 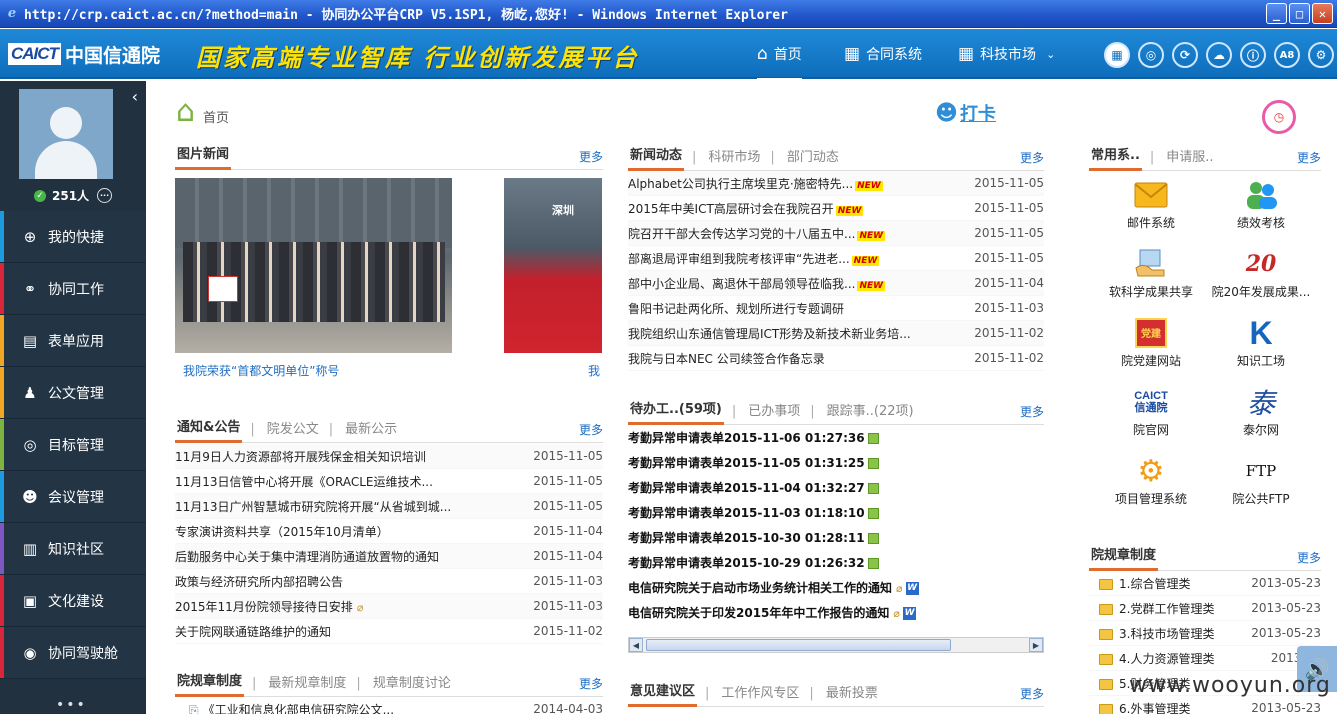 I want to click on list-item: 部离退局评审组到我院考核评审“先进老... NEW 2015-11-05, so click(x=836, y=258).